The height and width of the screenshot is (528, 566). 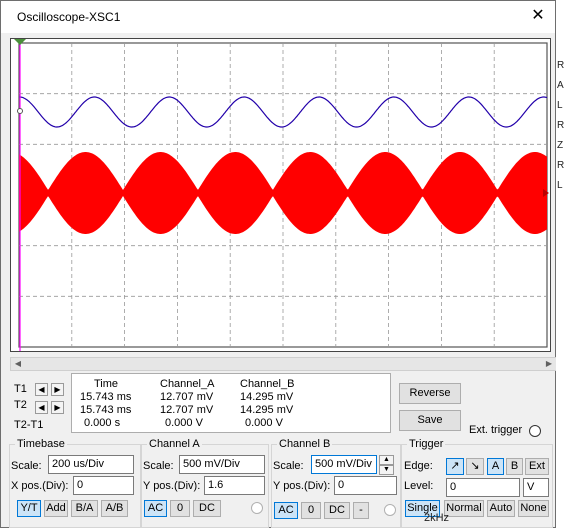 I want to click on close-icon: ✕, so click(x=538, y=16).